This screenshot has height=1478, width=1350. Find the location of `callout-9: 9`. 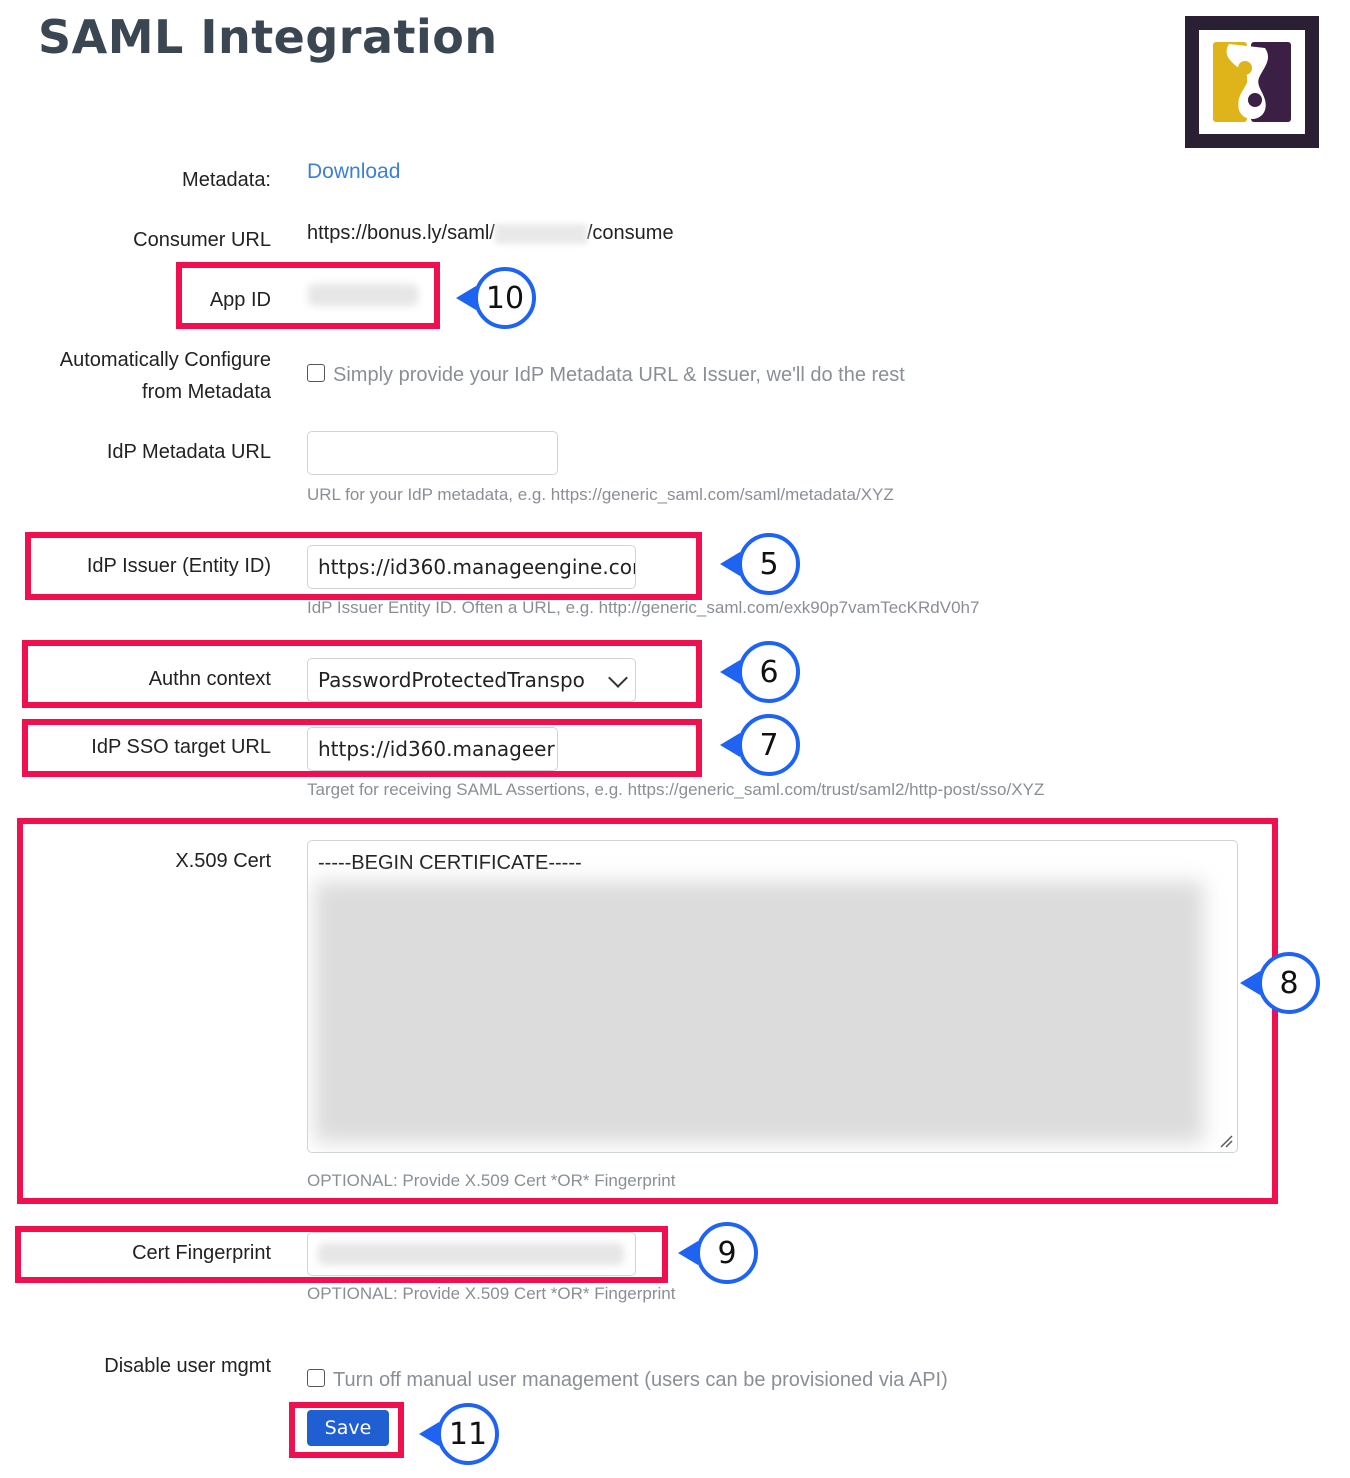

callout-9: 9 is located at coordinates (727, 1253).